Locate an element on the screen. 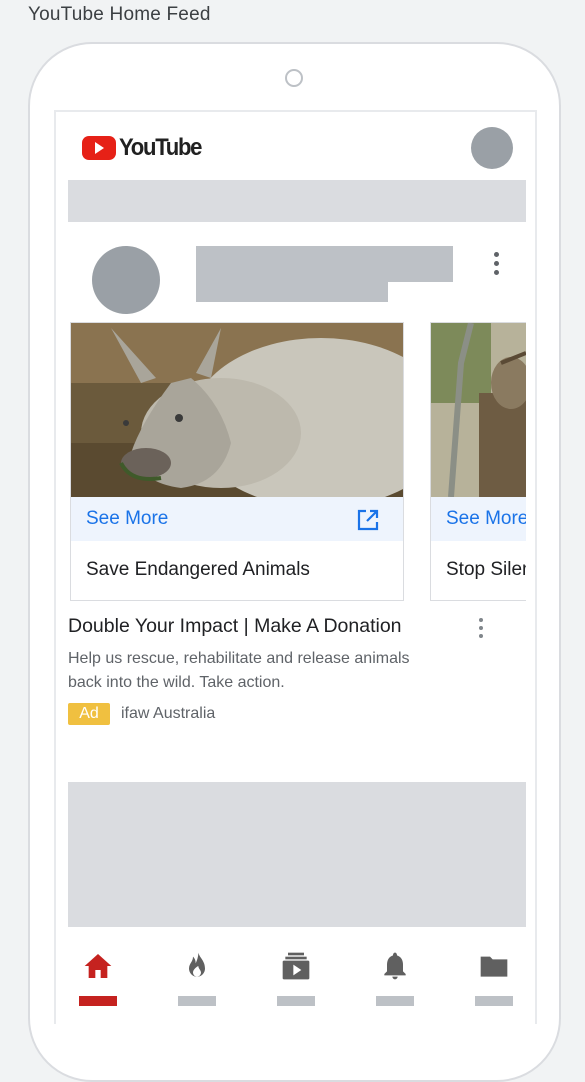  page-title: YouTube Home Feed is located at coordinates (119, 14).